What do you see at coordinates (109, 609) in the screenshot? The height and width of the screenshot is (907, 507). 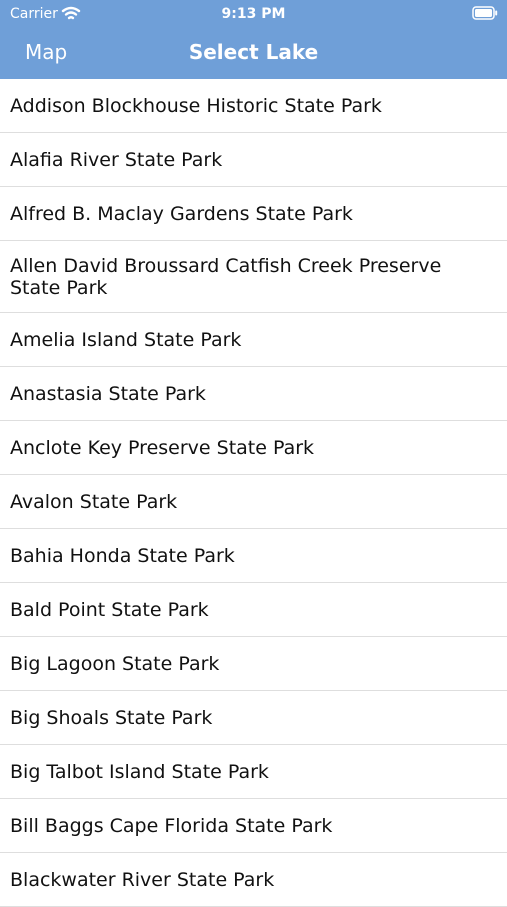 I see `lake-row-label: Bald Point State Park` at bounding box center [109, 609].